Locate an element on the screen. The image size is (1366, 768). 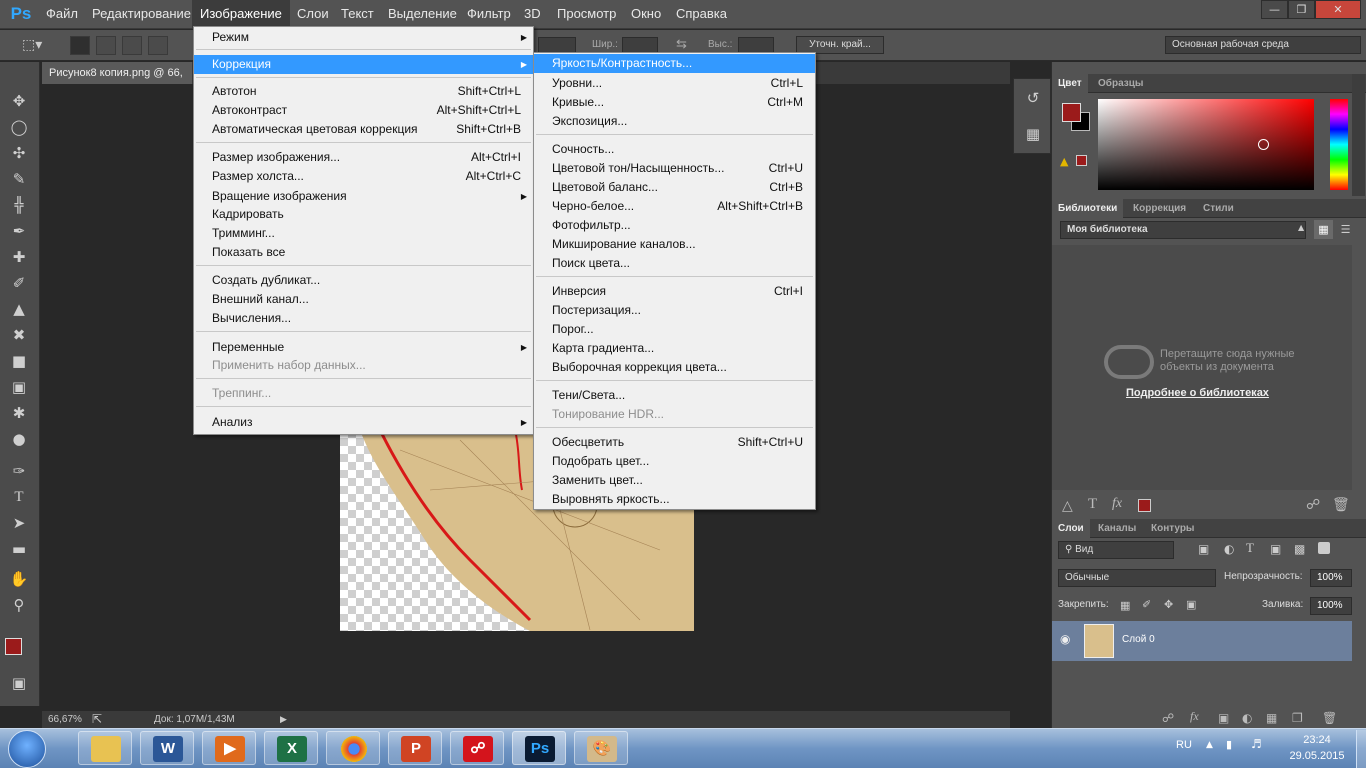
adjustment-filter-icon: ◐ is located at coordinates (1229, 549).